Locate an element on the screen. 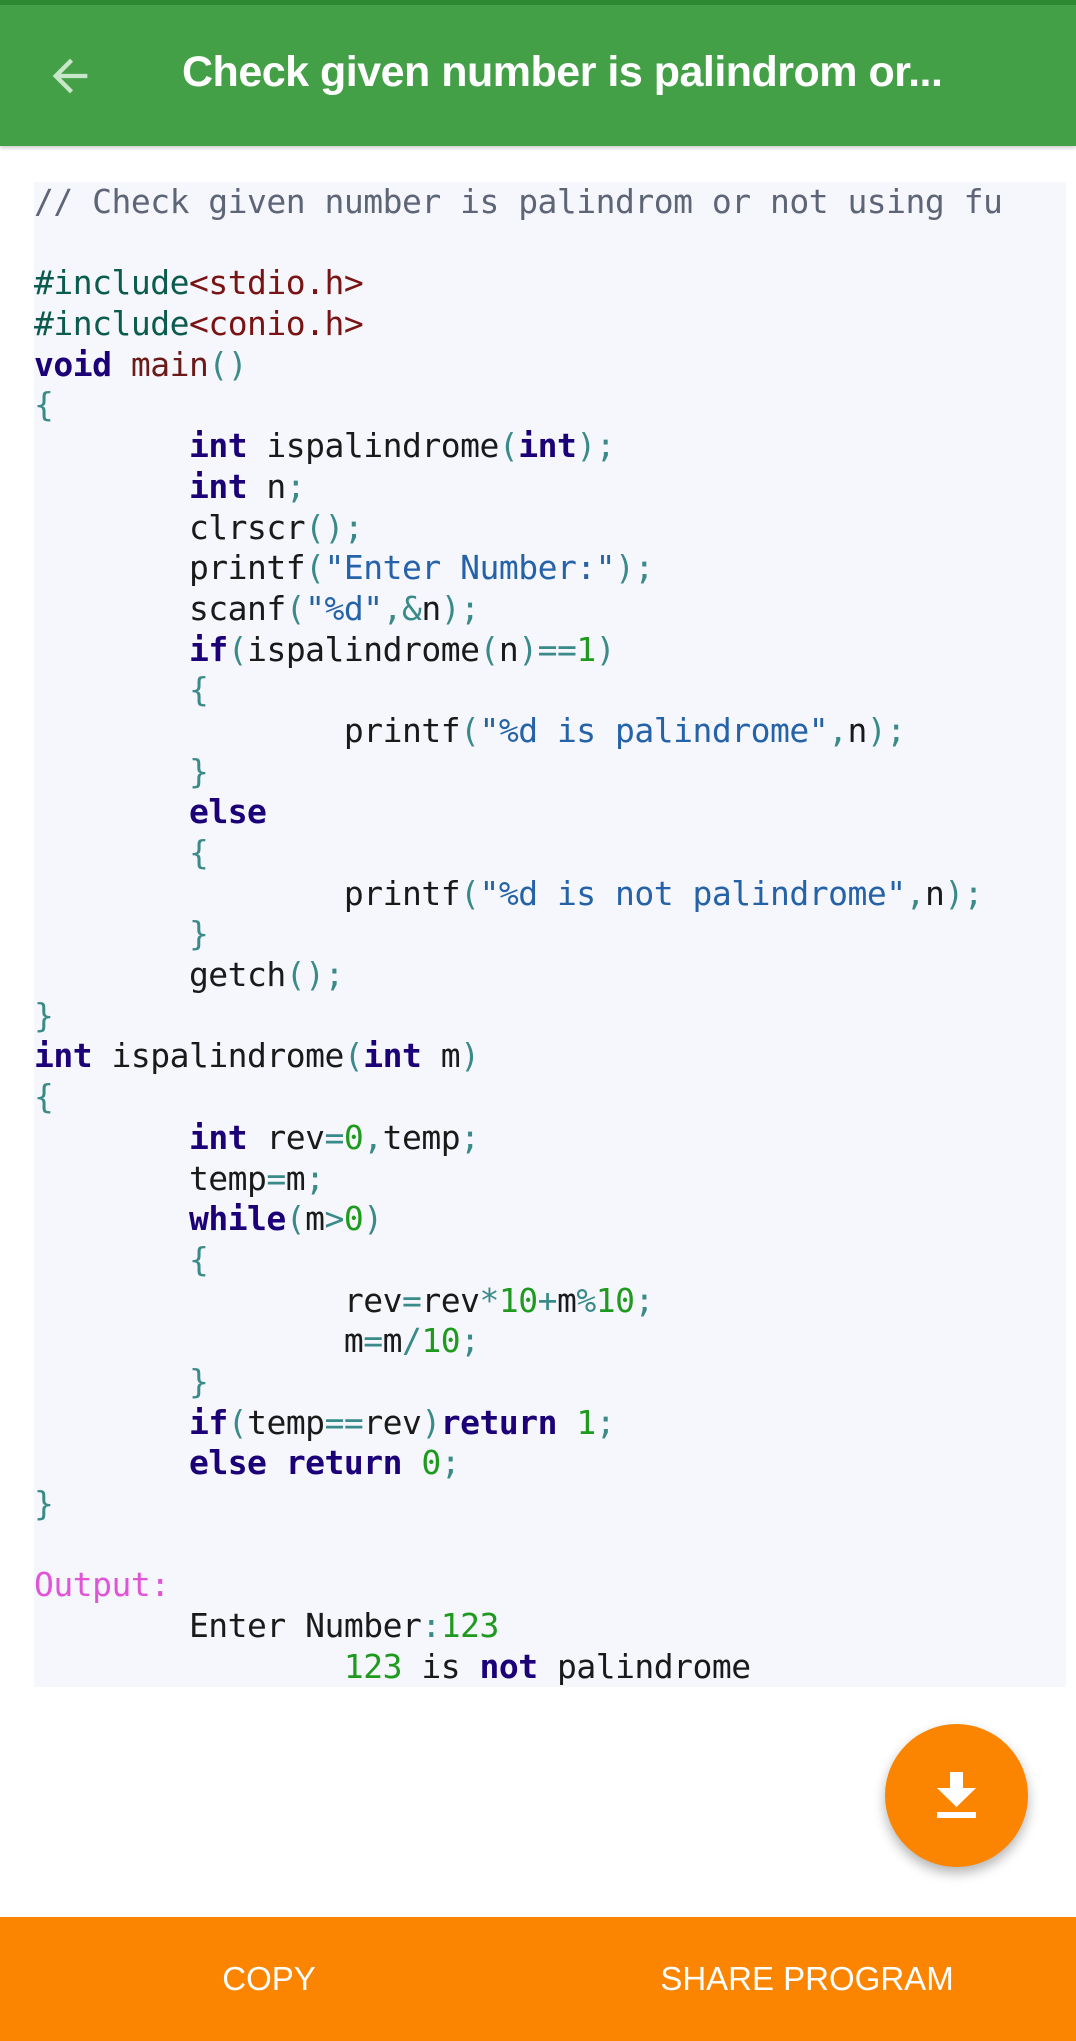 The height and width of the screenshot is (2041, 1076). code-token: return is located at coordinates (499, 1422).